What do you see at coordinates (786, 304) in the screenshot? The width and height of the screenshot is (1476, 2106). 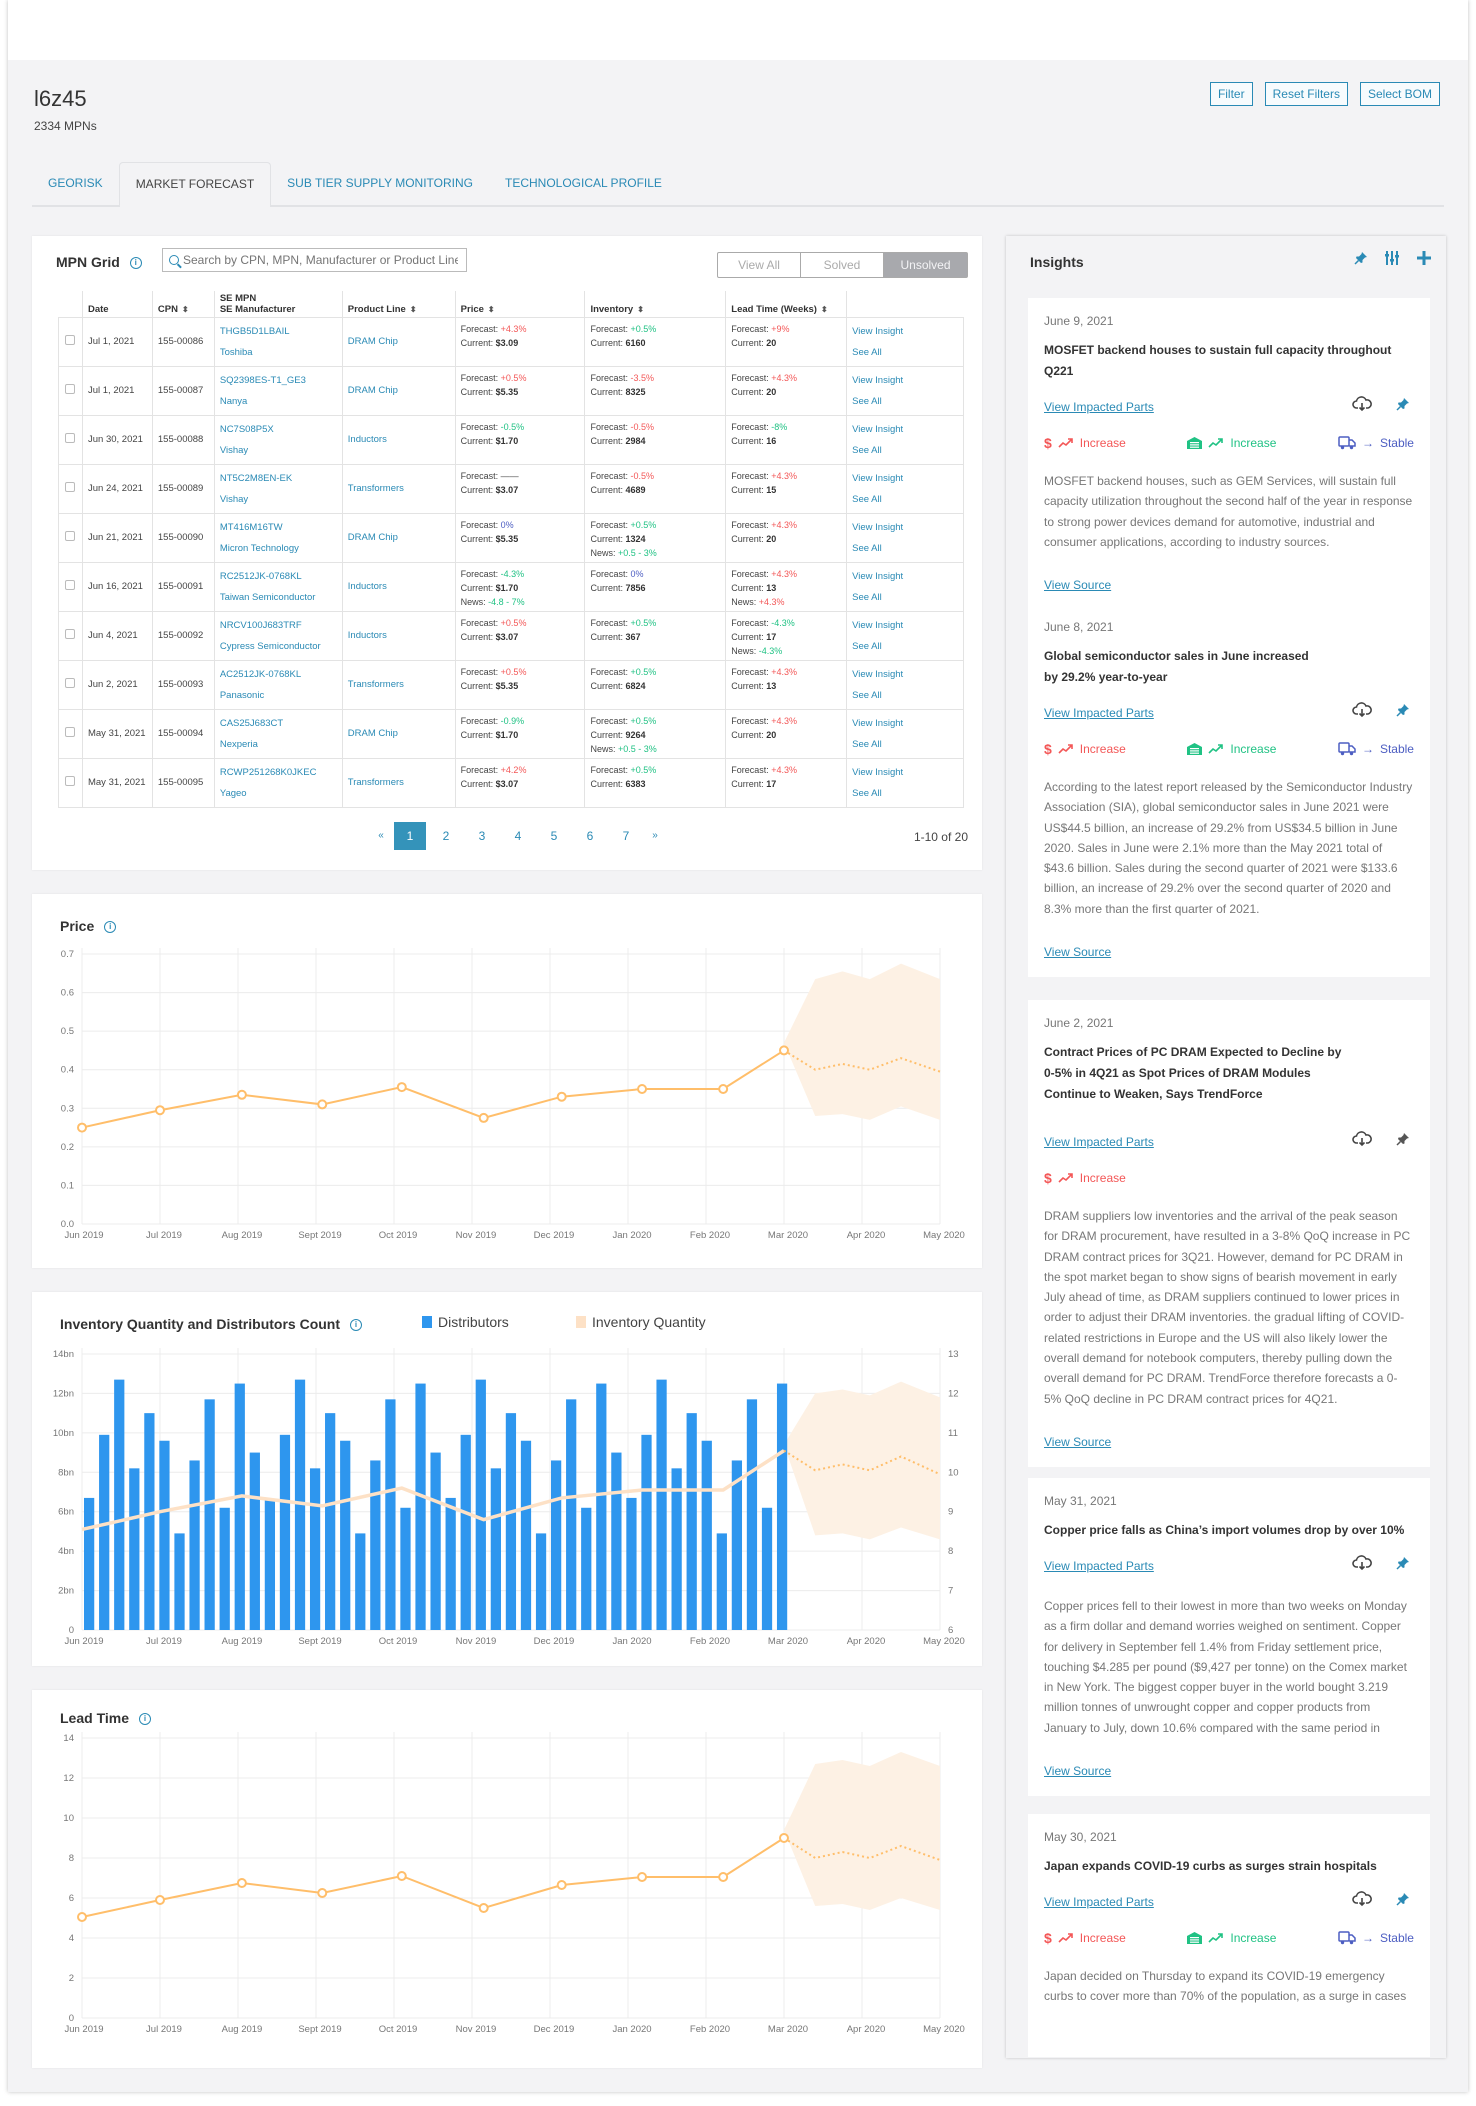 I see `col-lead-time: Lead Time (Weeks) ⬍` at bounding box center [786, 304].